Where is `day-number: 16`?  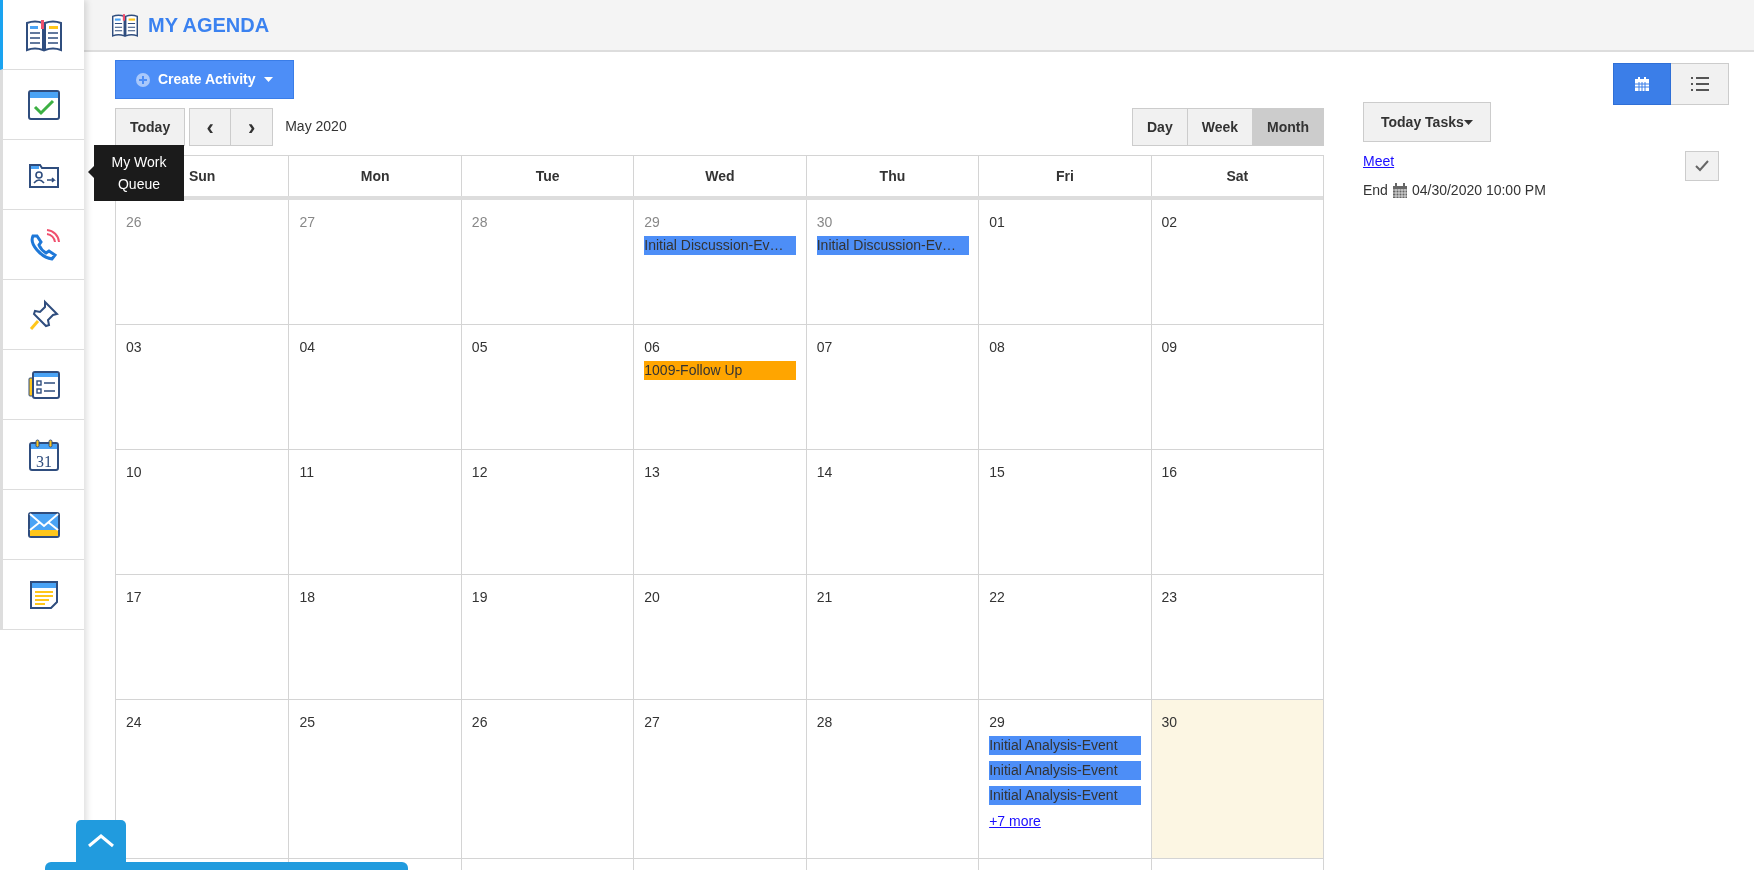 day-number: 16 is located at coordinates (1169, 472).